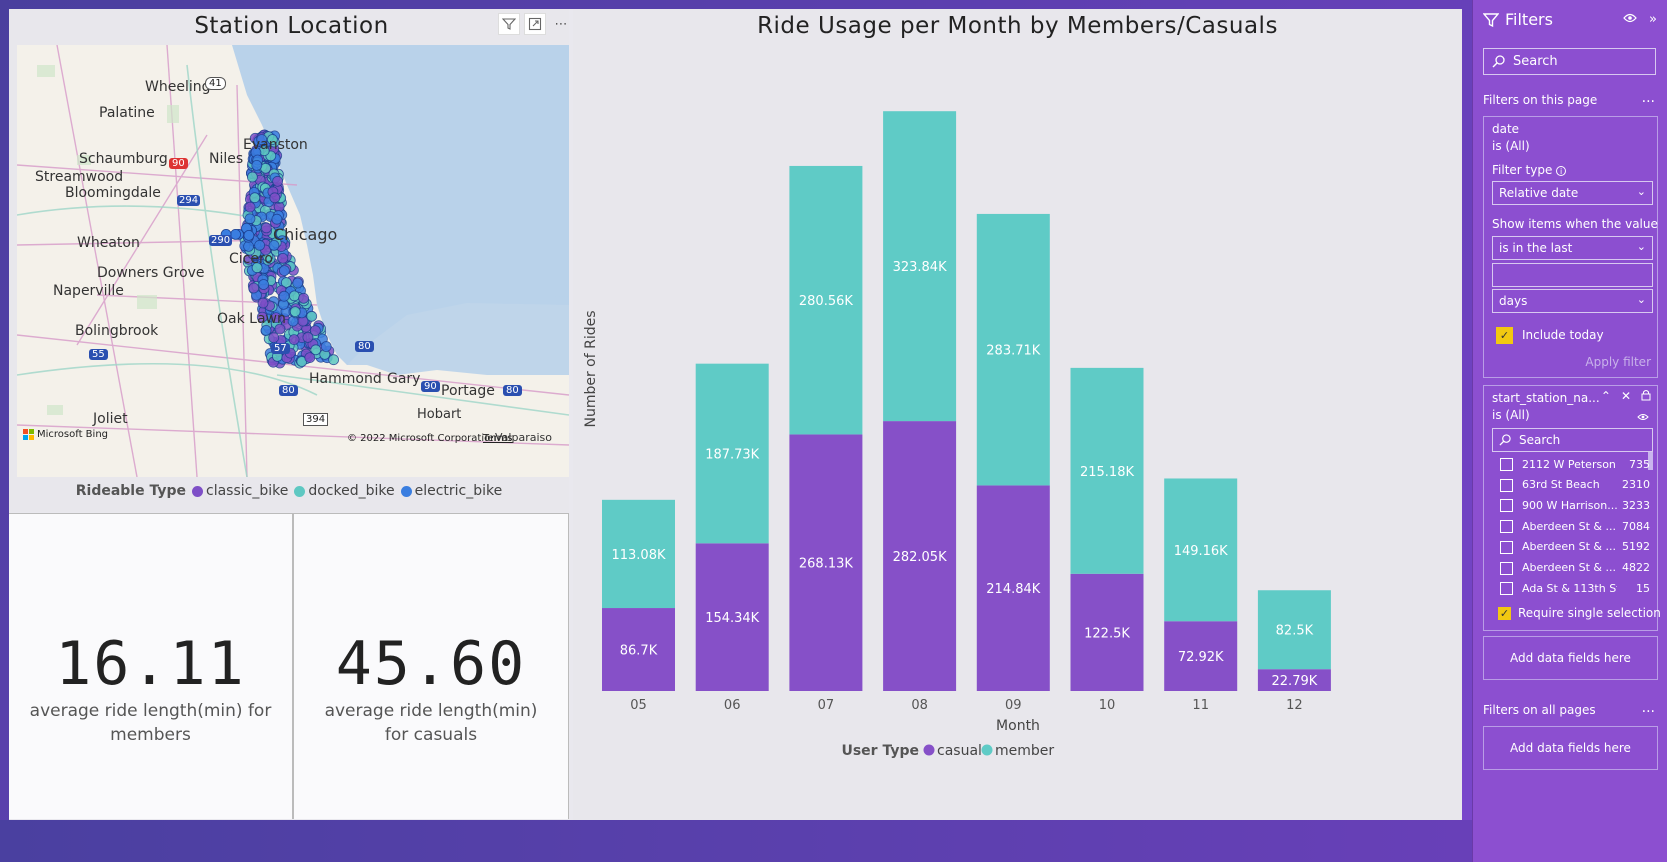  I want to click on lock-icon, so click(1646, 396).